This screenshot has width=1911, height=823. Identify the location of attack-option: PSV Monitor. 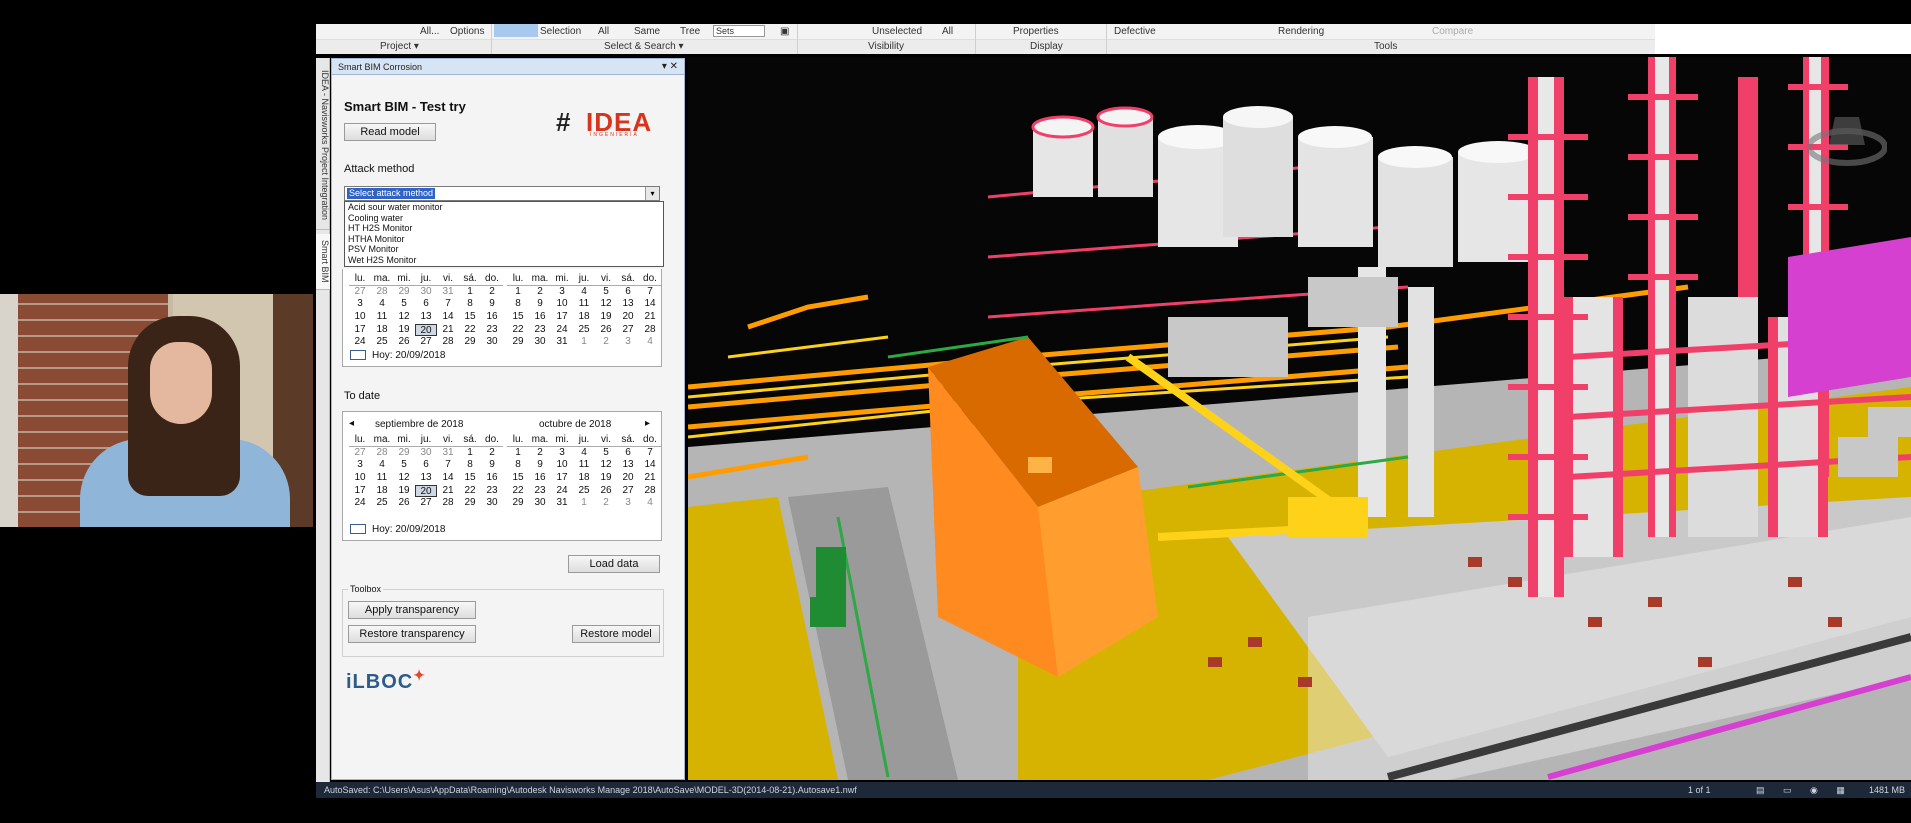
(504, 249).